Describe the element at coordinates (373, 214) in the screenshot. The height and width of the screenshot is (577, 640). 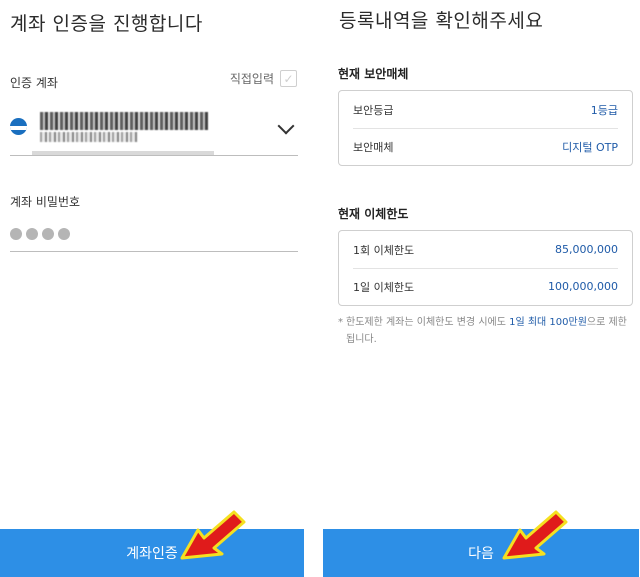
I see `limit-section-title: 현재 이체한도` at that location.